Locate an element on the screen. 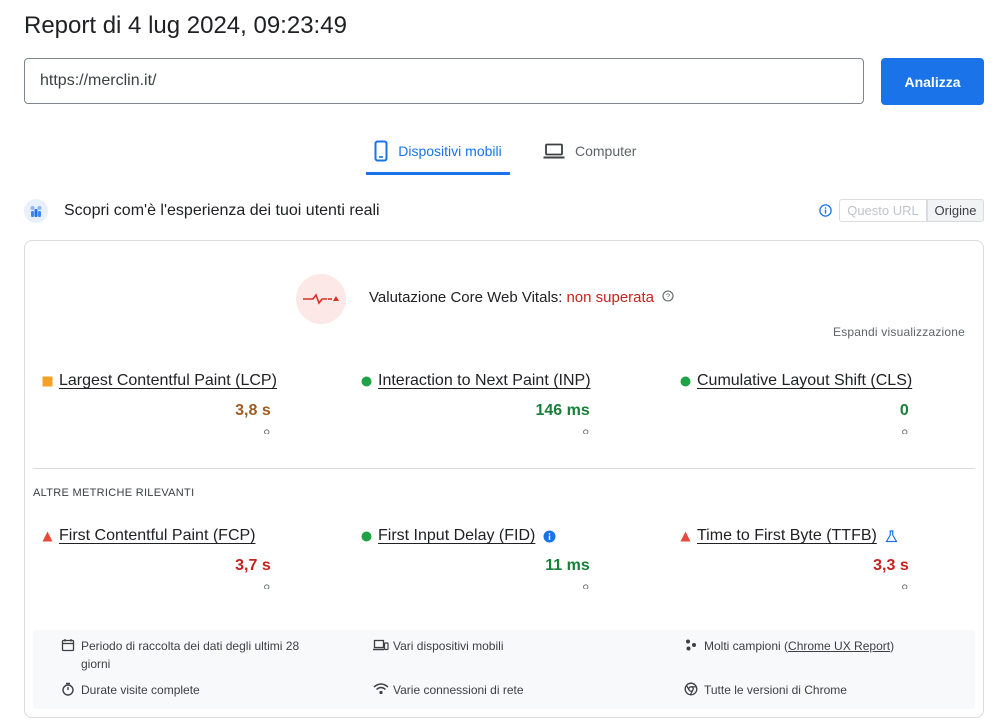 This screenshot has width=1008, height=726. url-input is located at coordinates (444, 81).